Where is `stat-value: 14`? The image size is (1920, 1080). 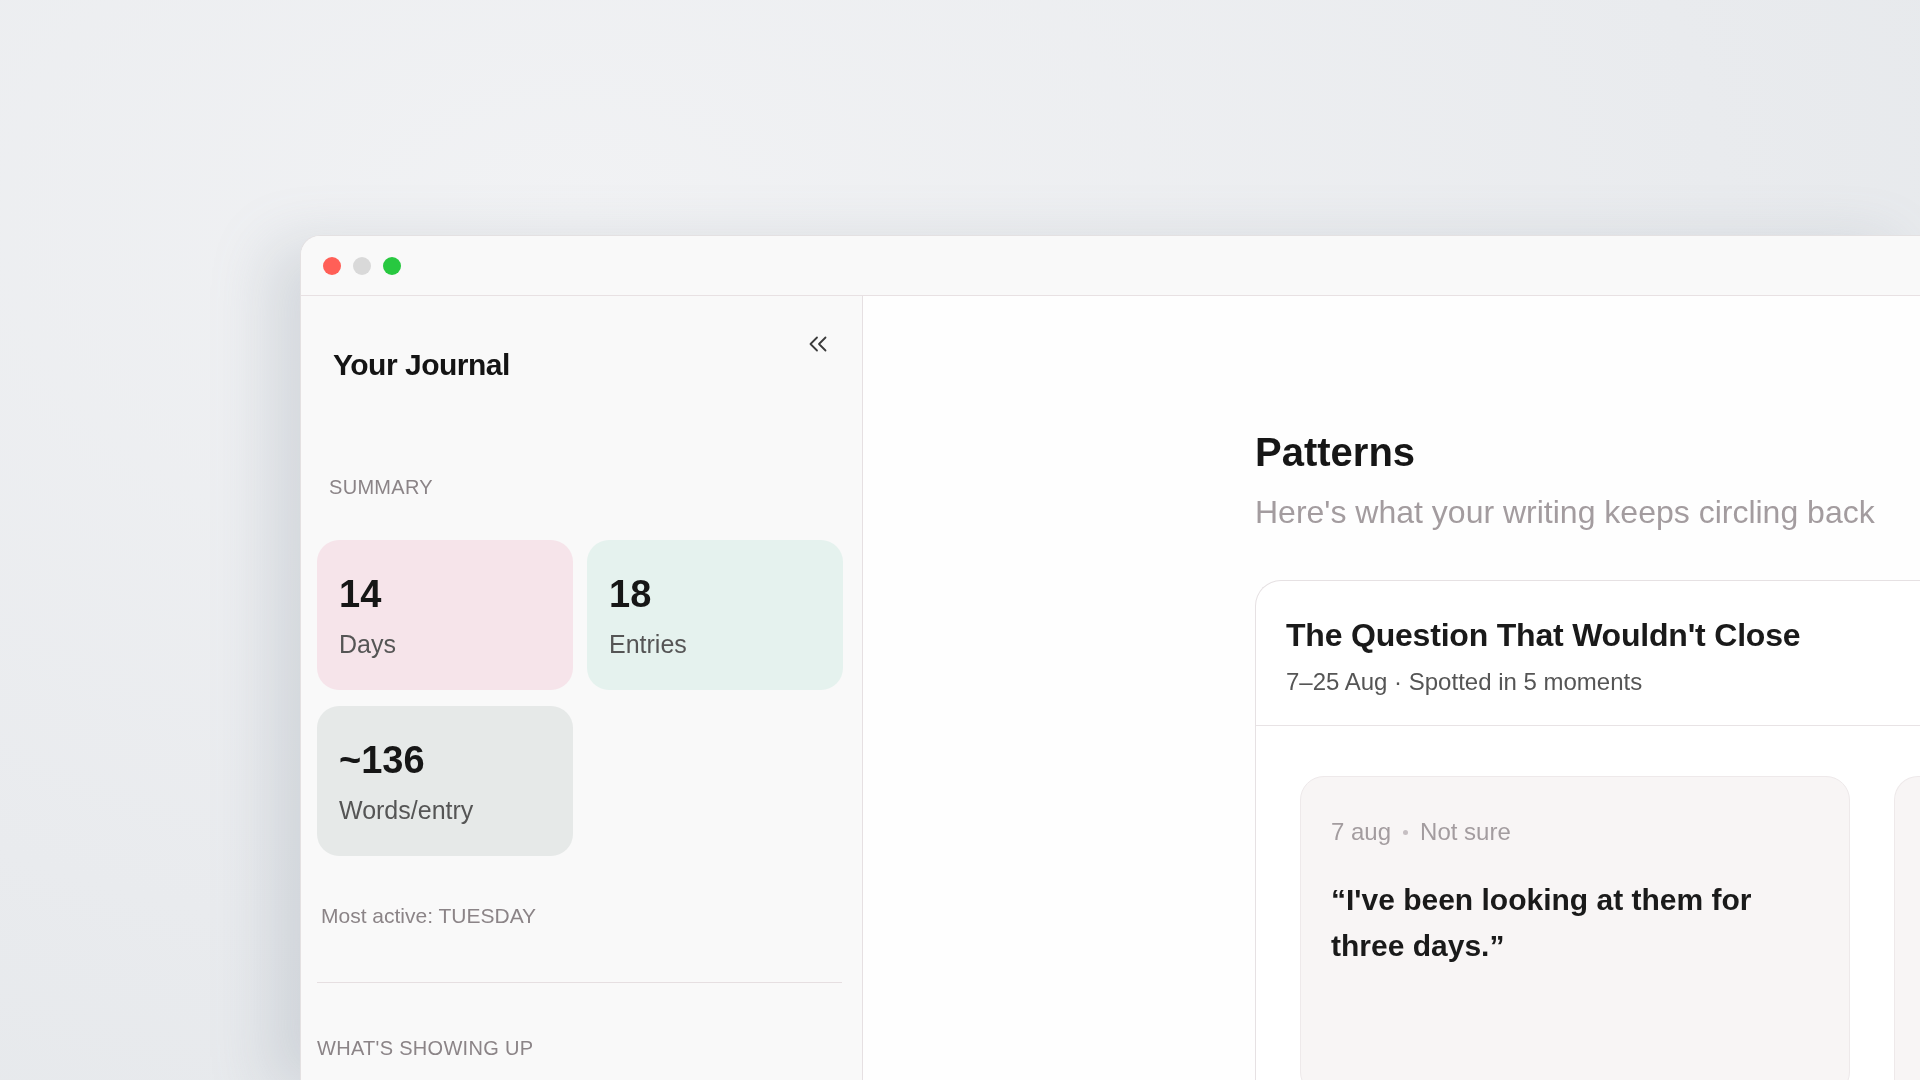
stat-value: 14 is located at coordinates (360, 594).